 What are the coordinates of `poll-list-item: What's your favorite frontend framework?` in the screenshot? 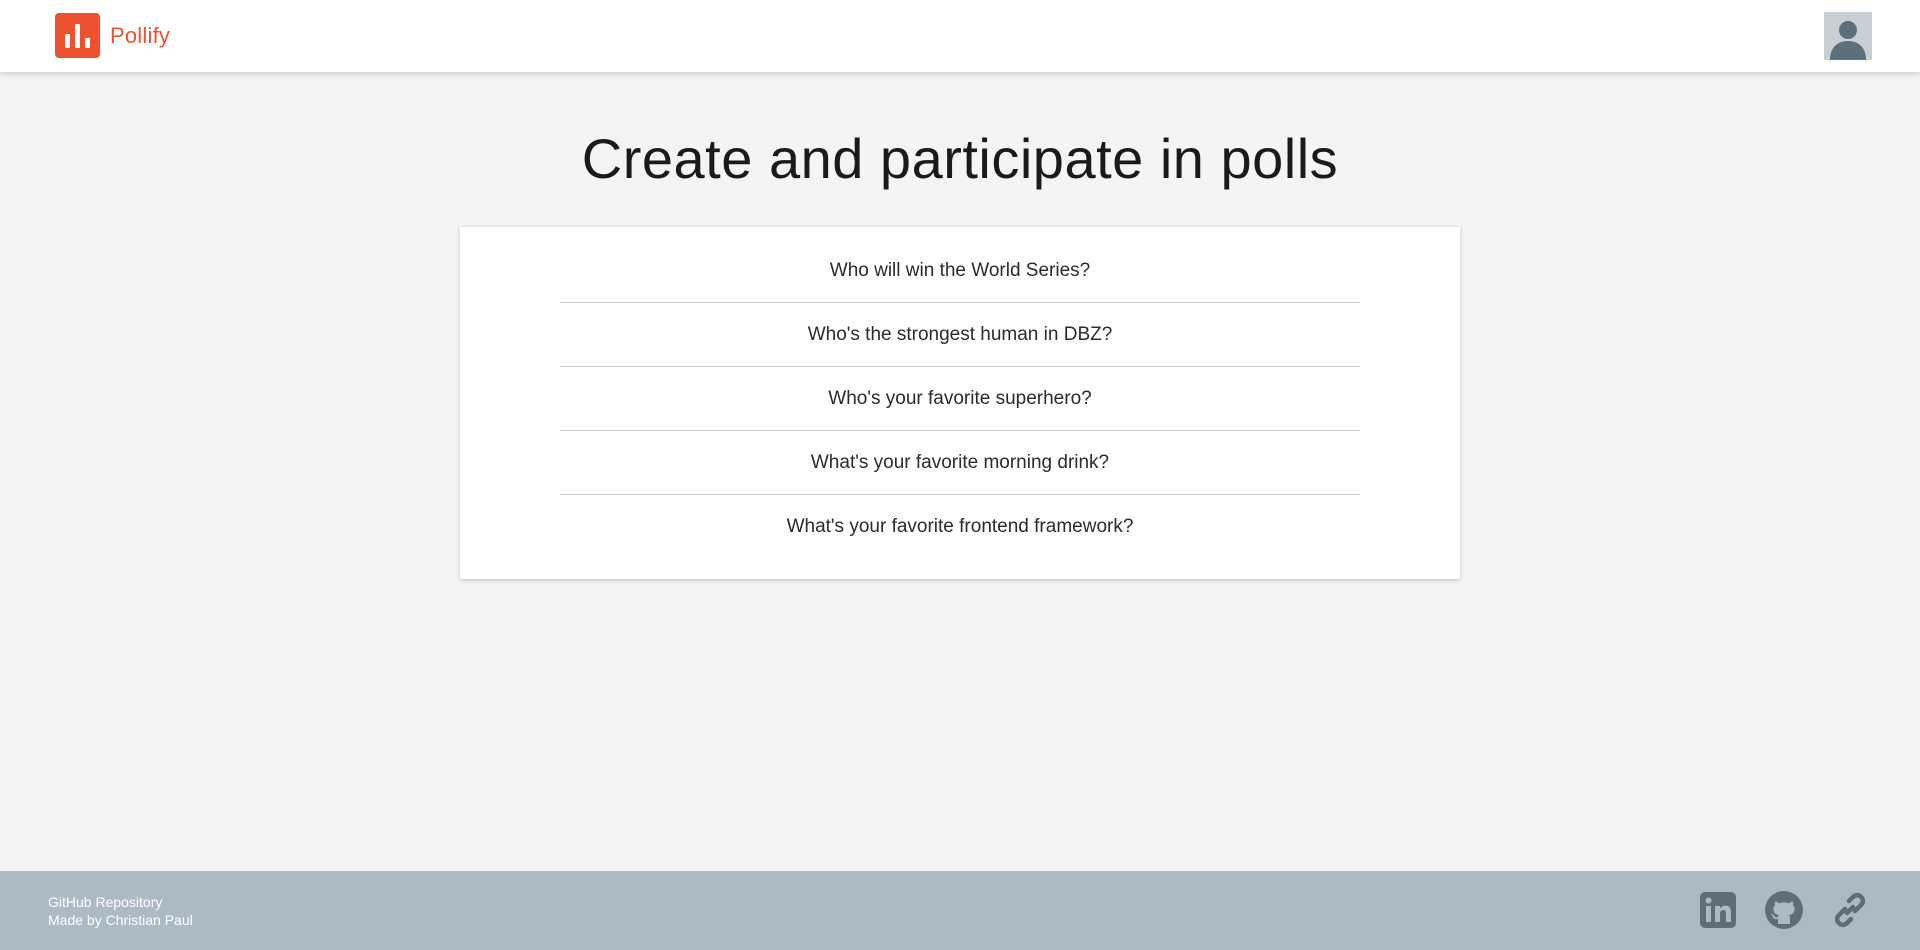 It's located at (960, 527).